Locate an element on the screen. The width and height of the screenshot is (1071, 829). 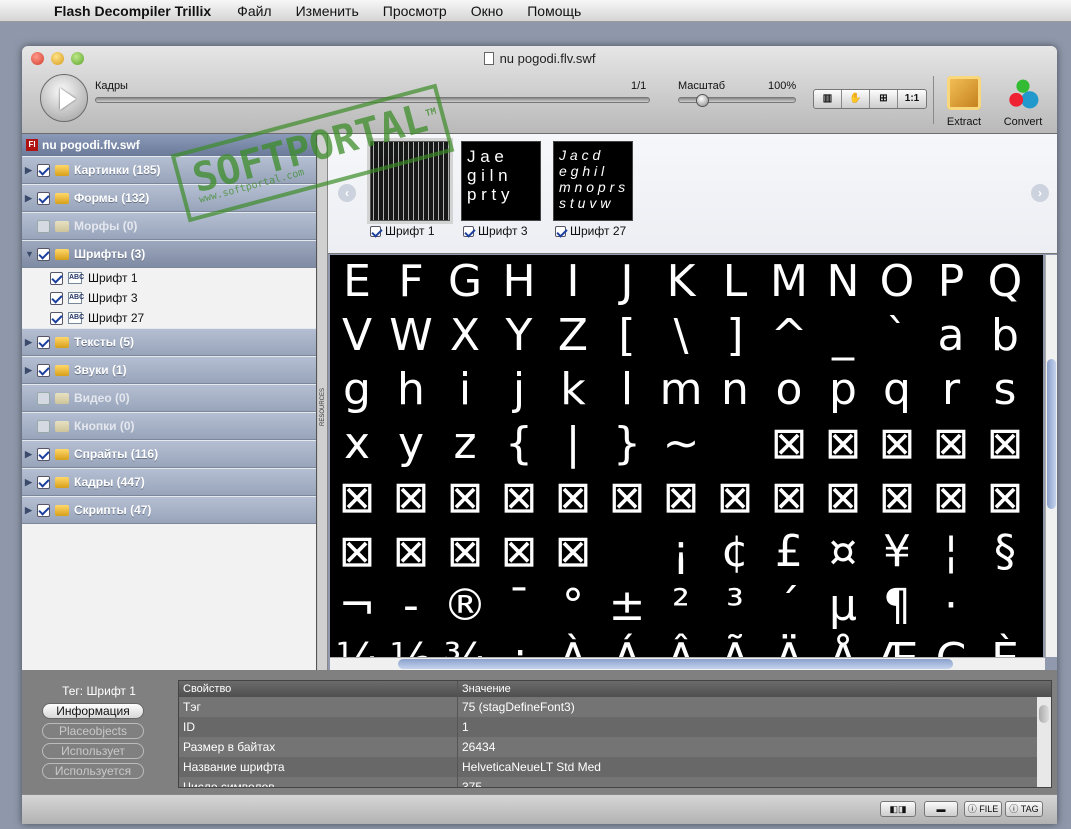
glyph-cell: ¾ is located at coordinates (465, 645).